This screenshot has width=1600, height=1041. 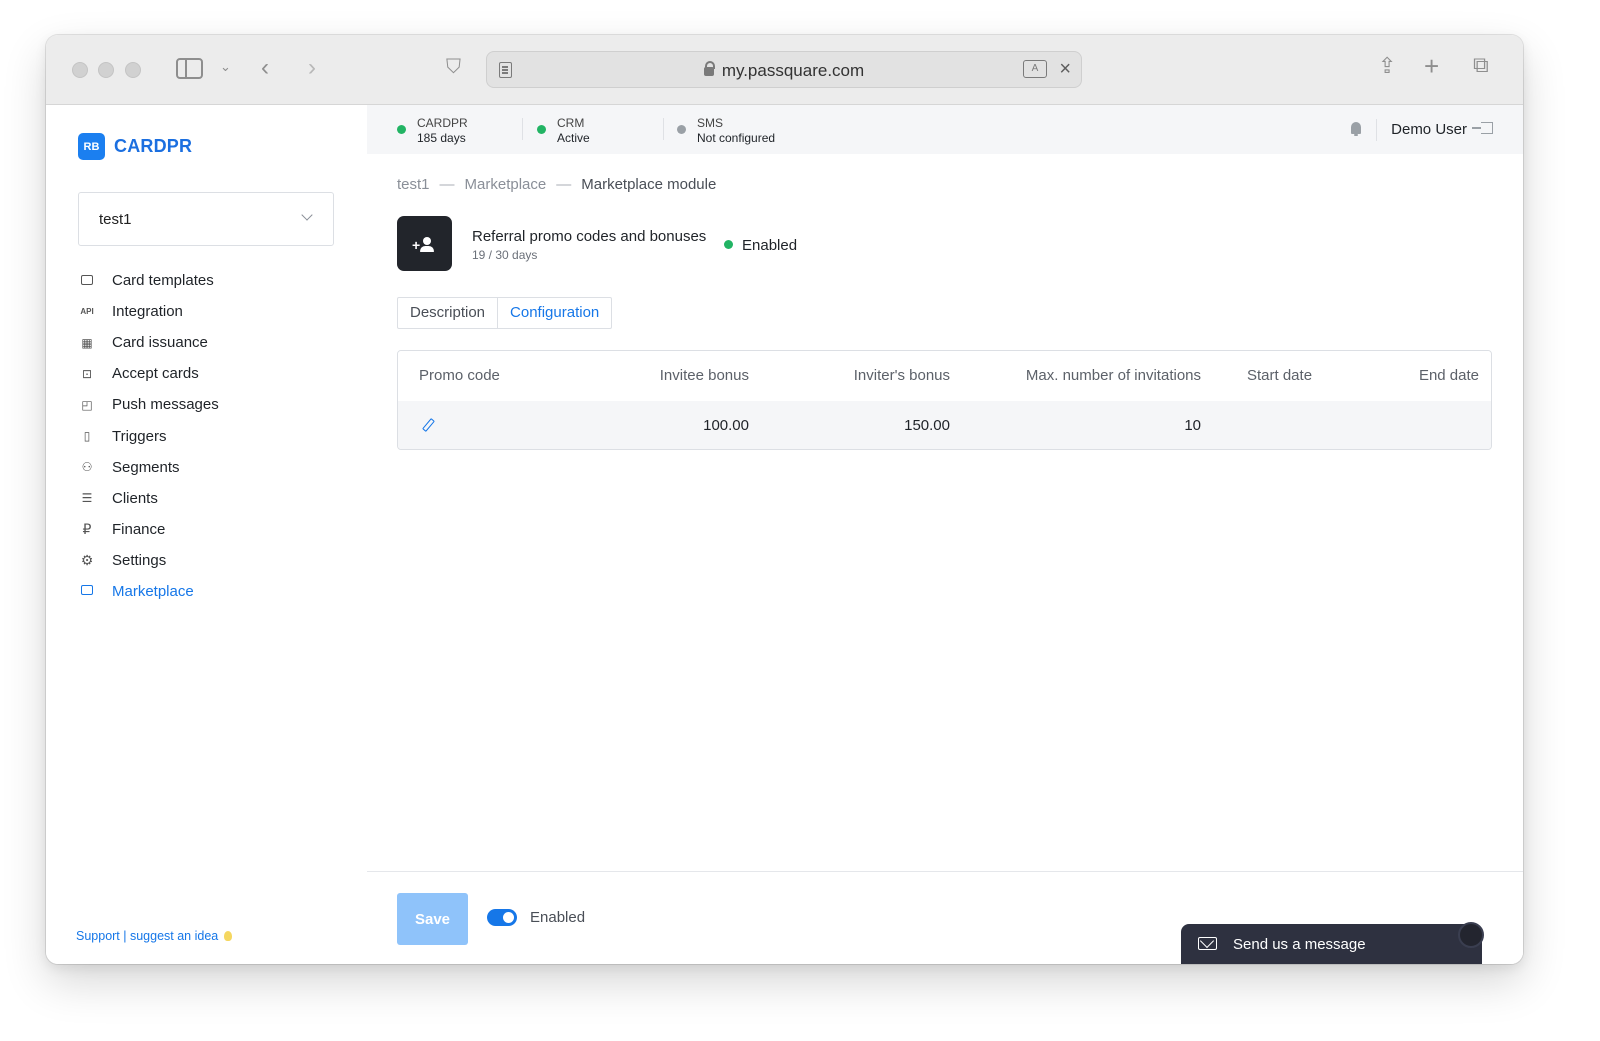 I want to click on tab-description: Description, so click(x=447, y=313).